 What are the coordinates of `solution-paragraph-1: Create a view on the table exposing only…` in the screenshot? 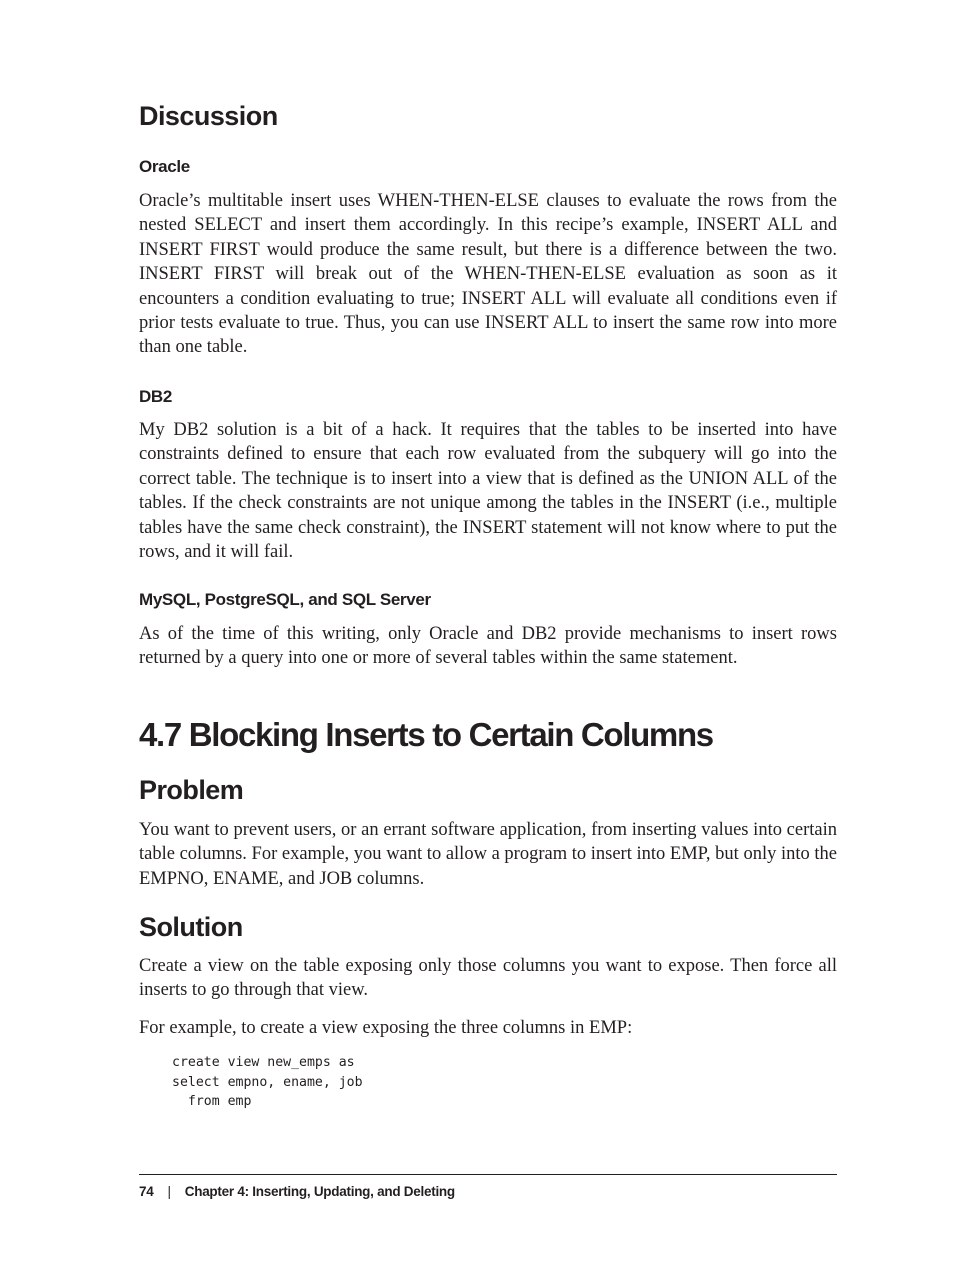 It's located at (488, 978).